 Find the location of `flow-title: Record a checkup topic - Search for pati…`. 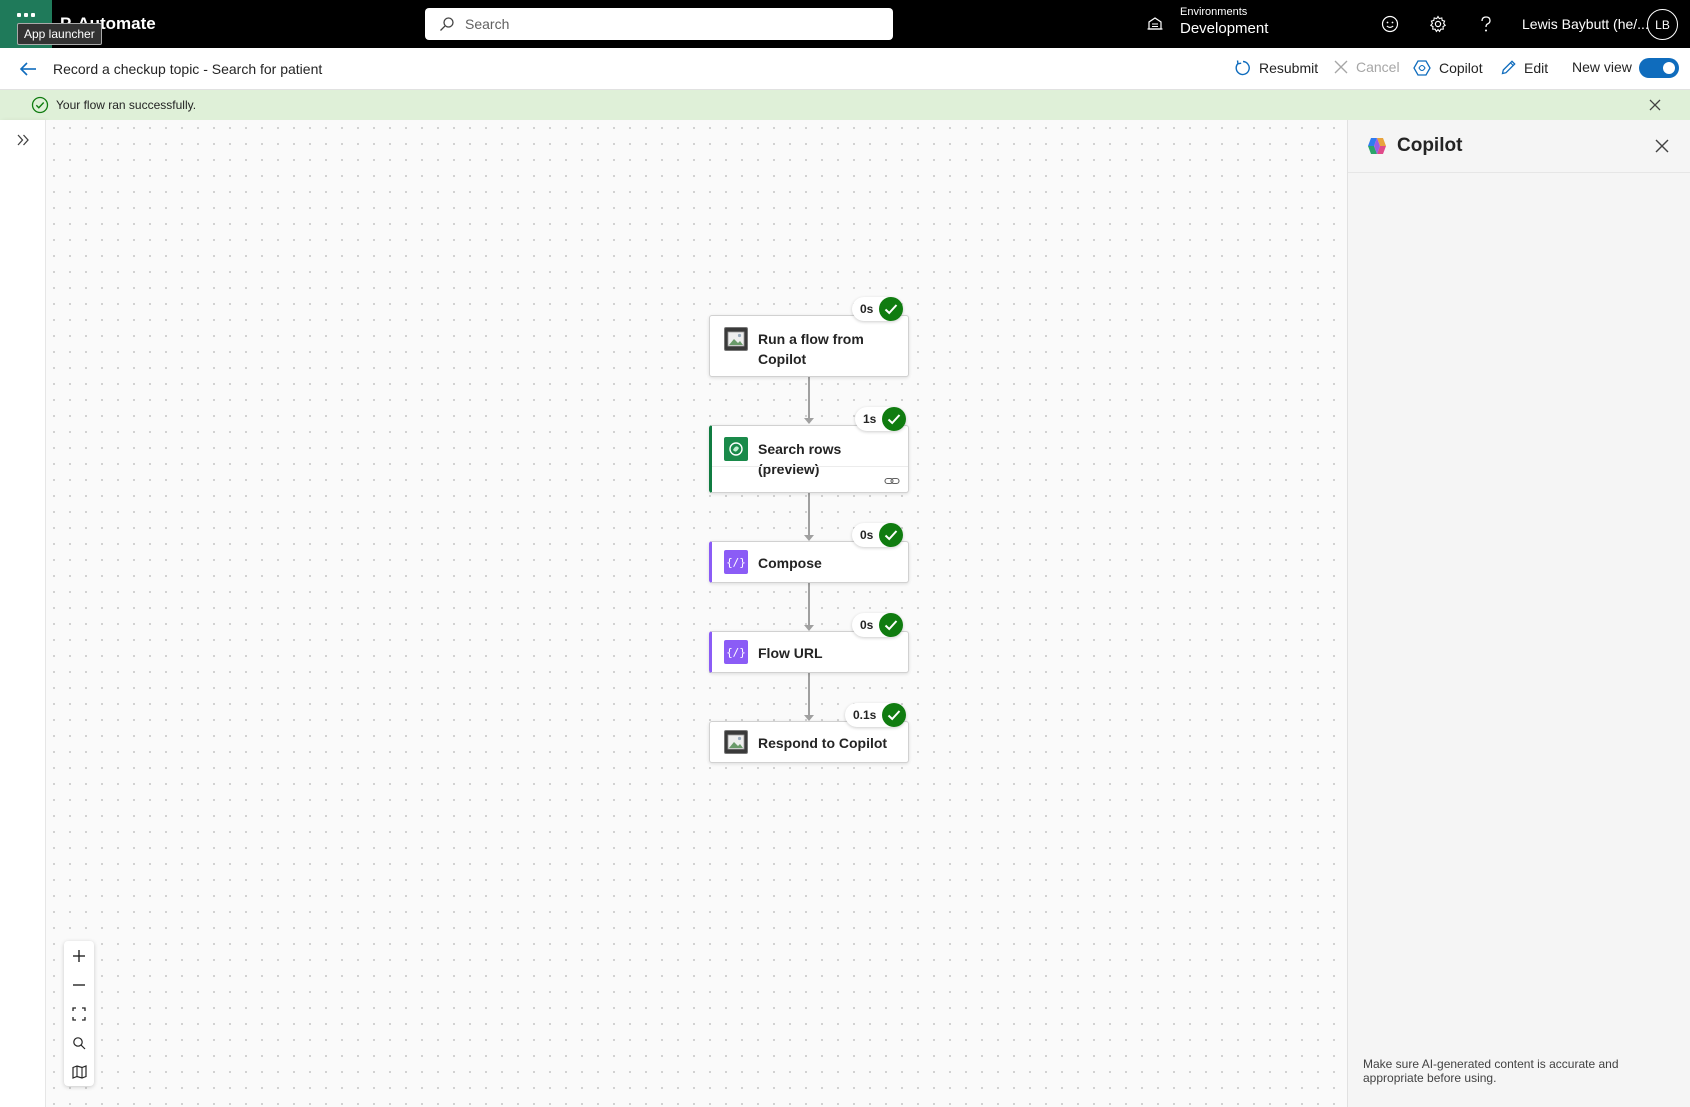

flow-title: Record a checkup topic - Search for pati… is located at coordinates (188, 69).